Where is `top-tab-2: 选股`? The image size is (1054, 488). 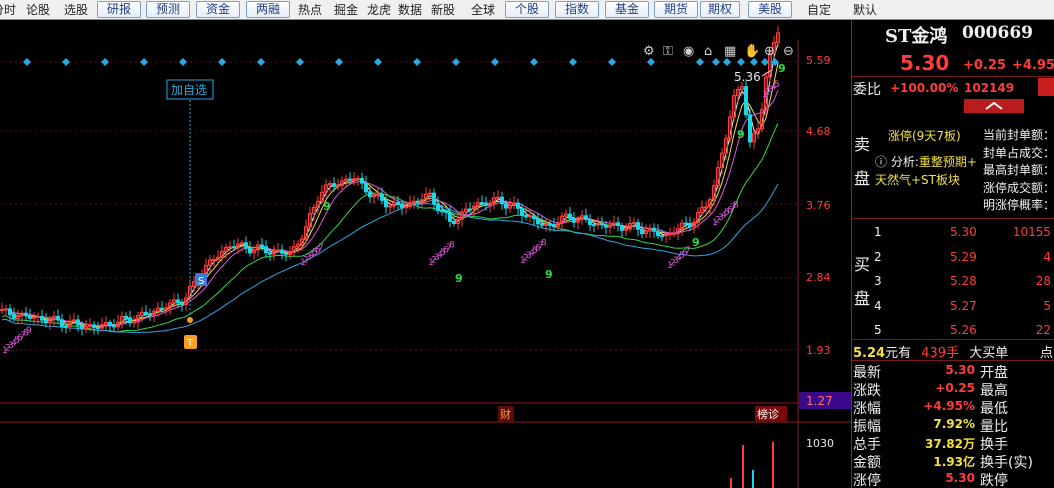
top-tab-2: 选股 is located at coordinates (76, 10).